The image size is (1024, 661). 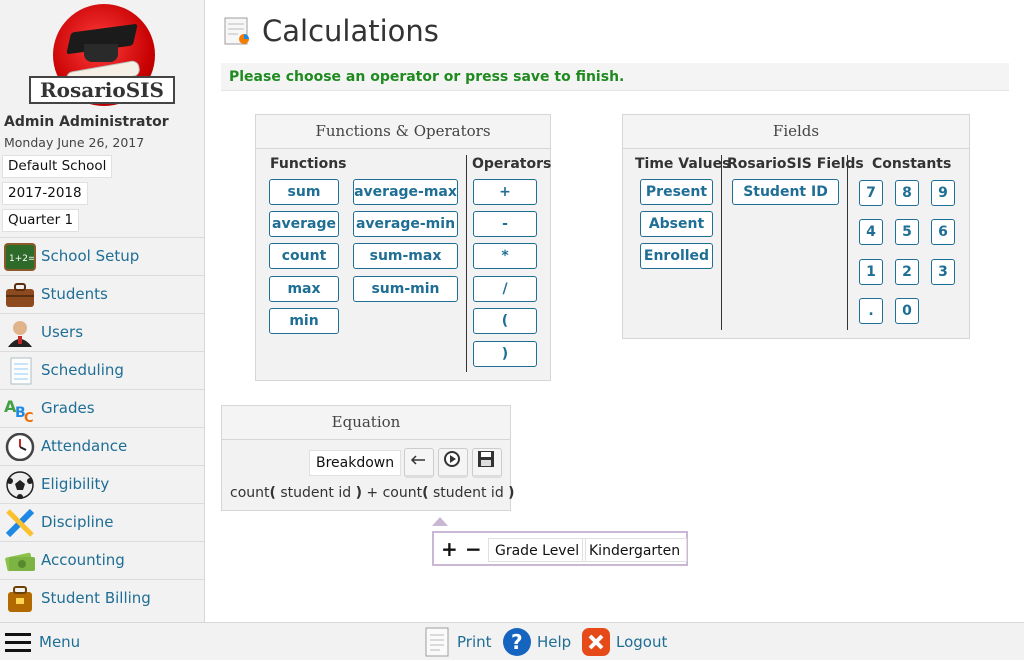 I want to click on function-button-sum-max: sum-max, so click(x=405, y=256).